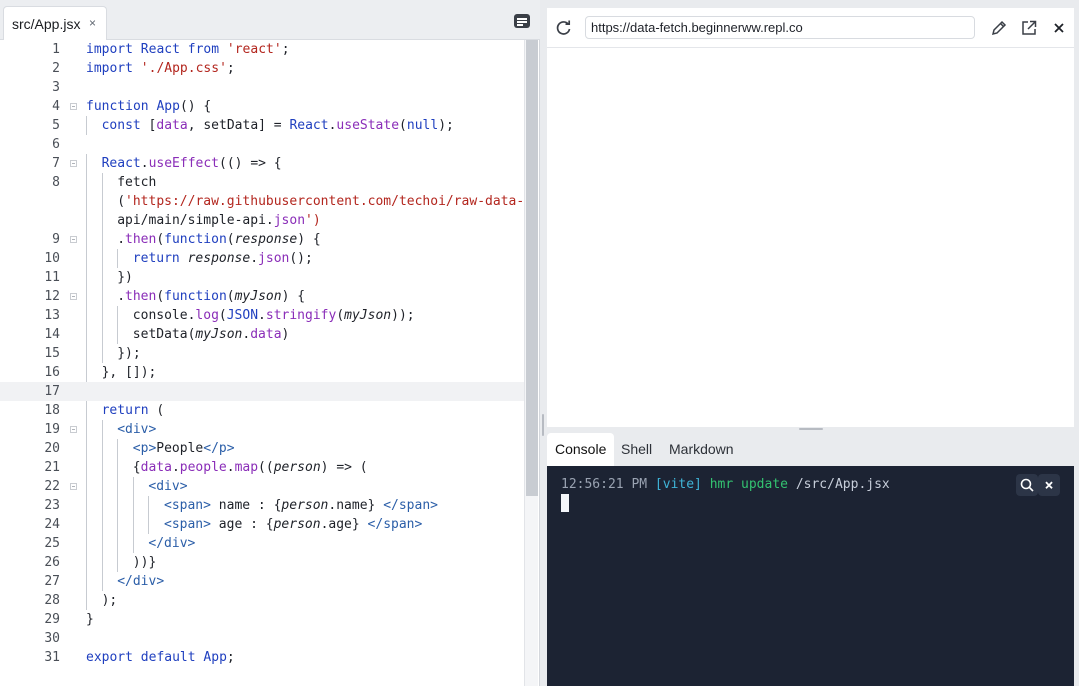  I want to click on code-line: 29}, so click(262, 619).